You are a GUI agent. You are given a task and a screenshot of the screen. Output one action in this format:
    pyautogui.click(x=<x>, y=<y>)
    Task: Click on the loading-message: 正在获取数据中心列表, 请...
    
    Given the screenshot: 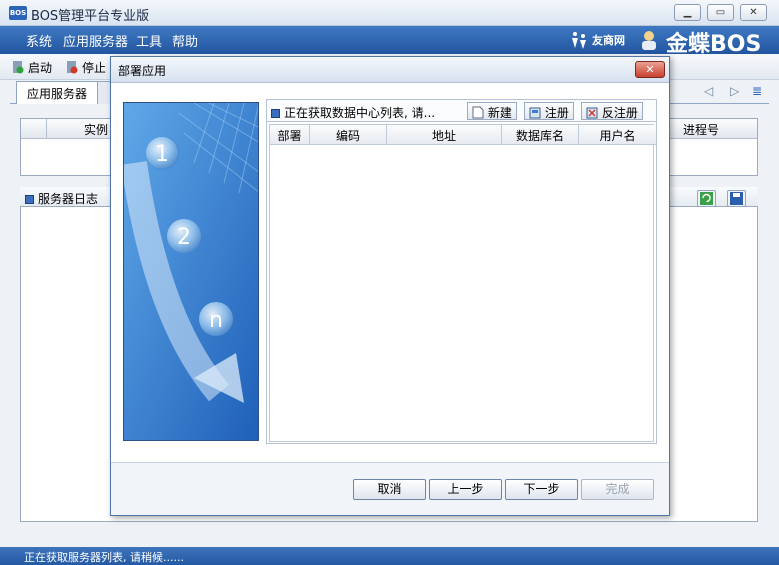 What is the action you would take?
    pyautogui.click(x=360, y=113)
    